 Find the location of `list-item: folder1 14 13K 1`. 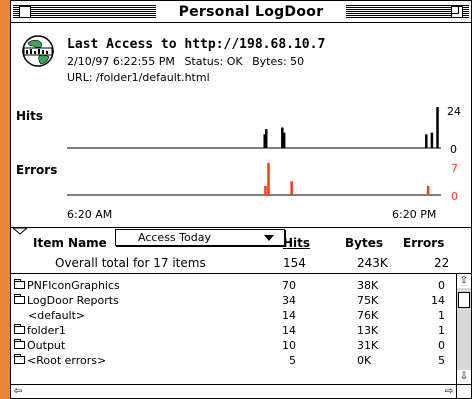

list-item: folder1 14 13K 1 is located at coordinates (231, 331).